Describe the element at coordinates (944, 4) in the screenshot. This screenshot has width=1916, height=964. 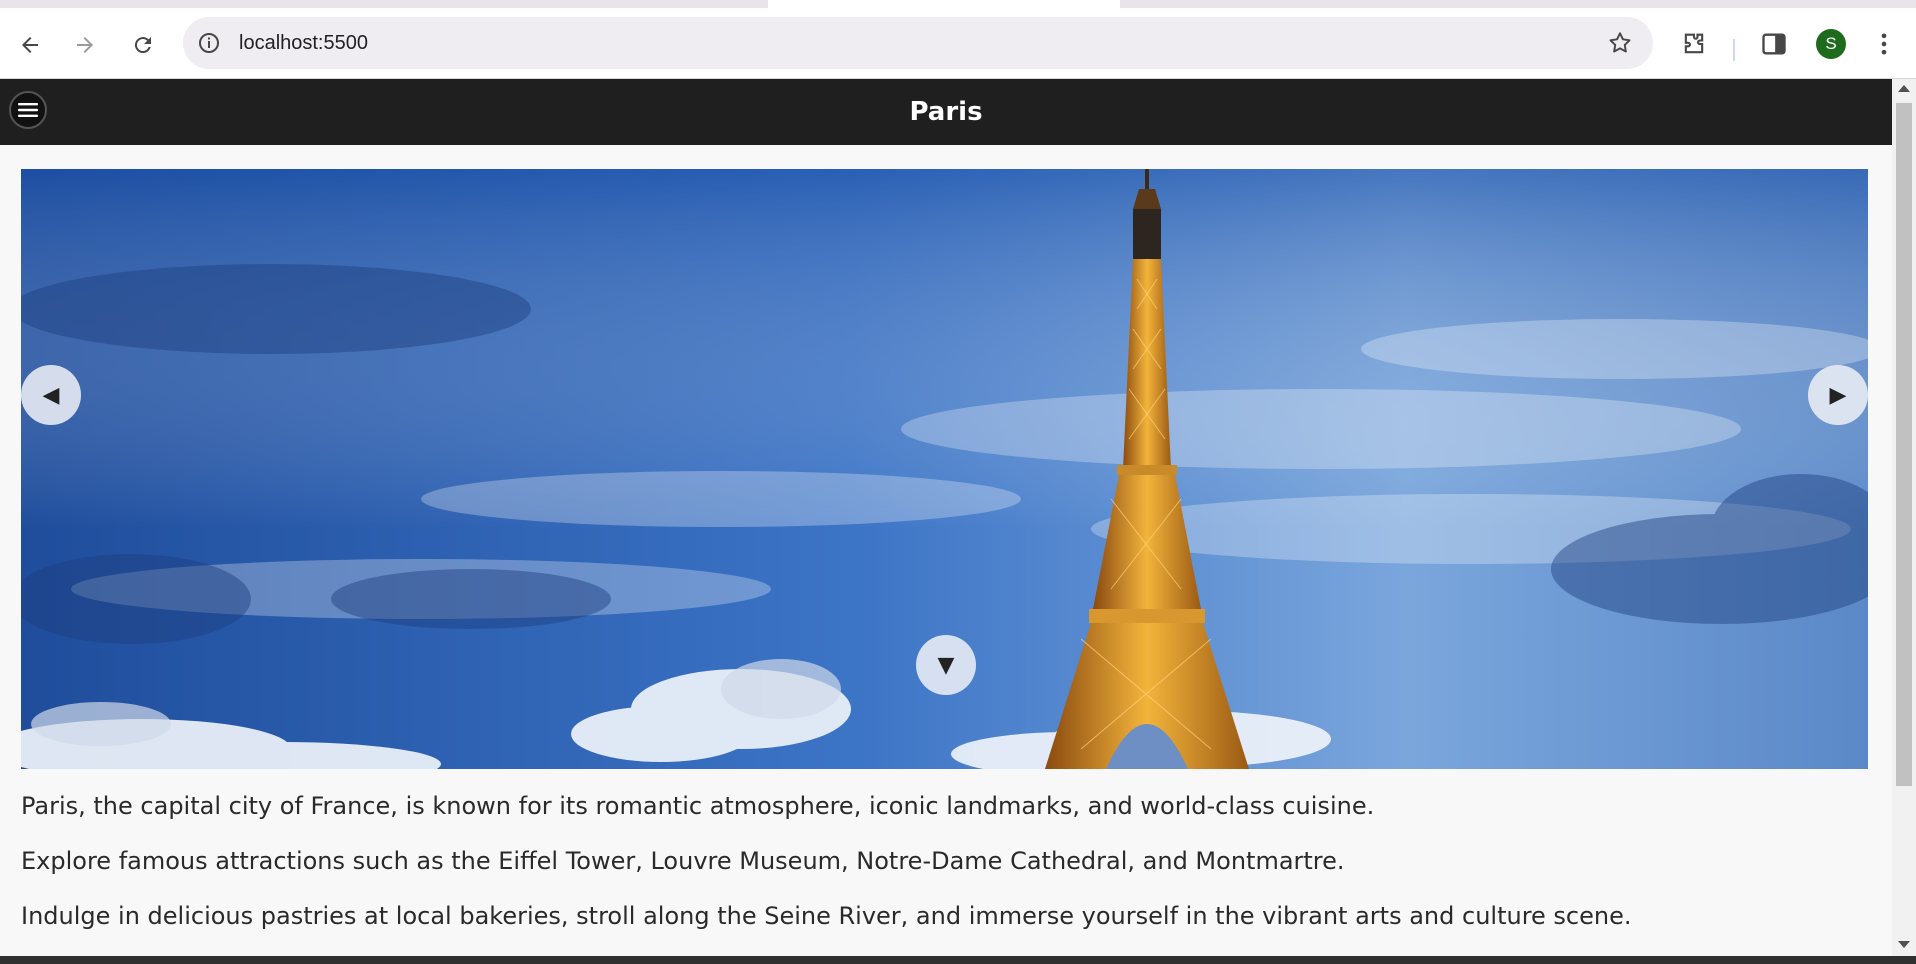
I see `active-tab` at that location.